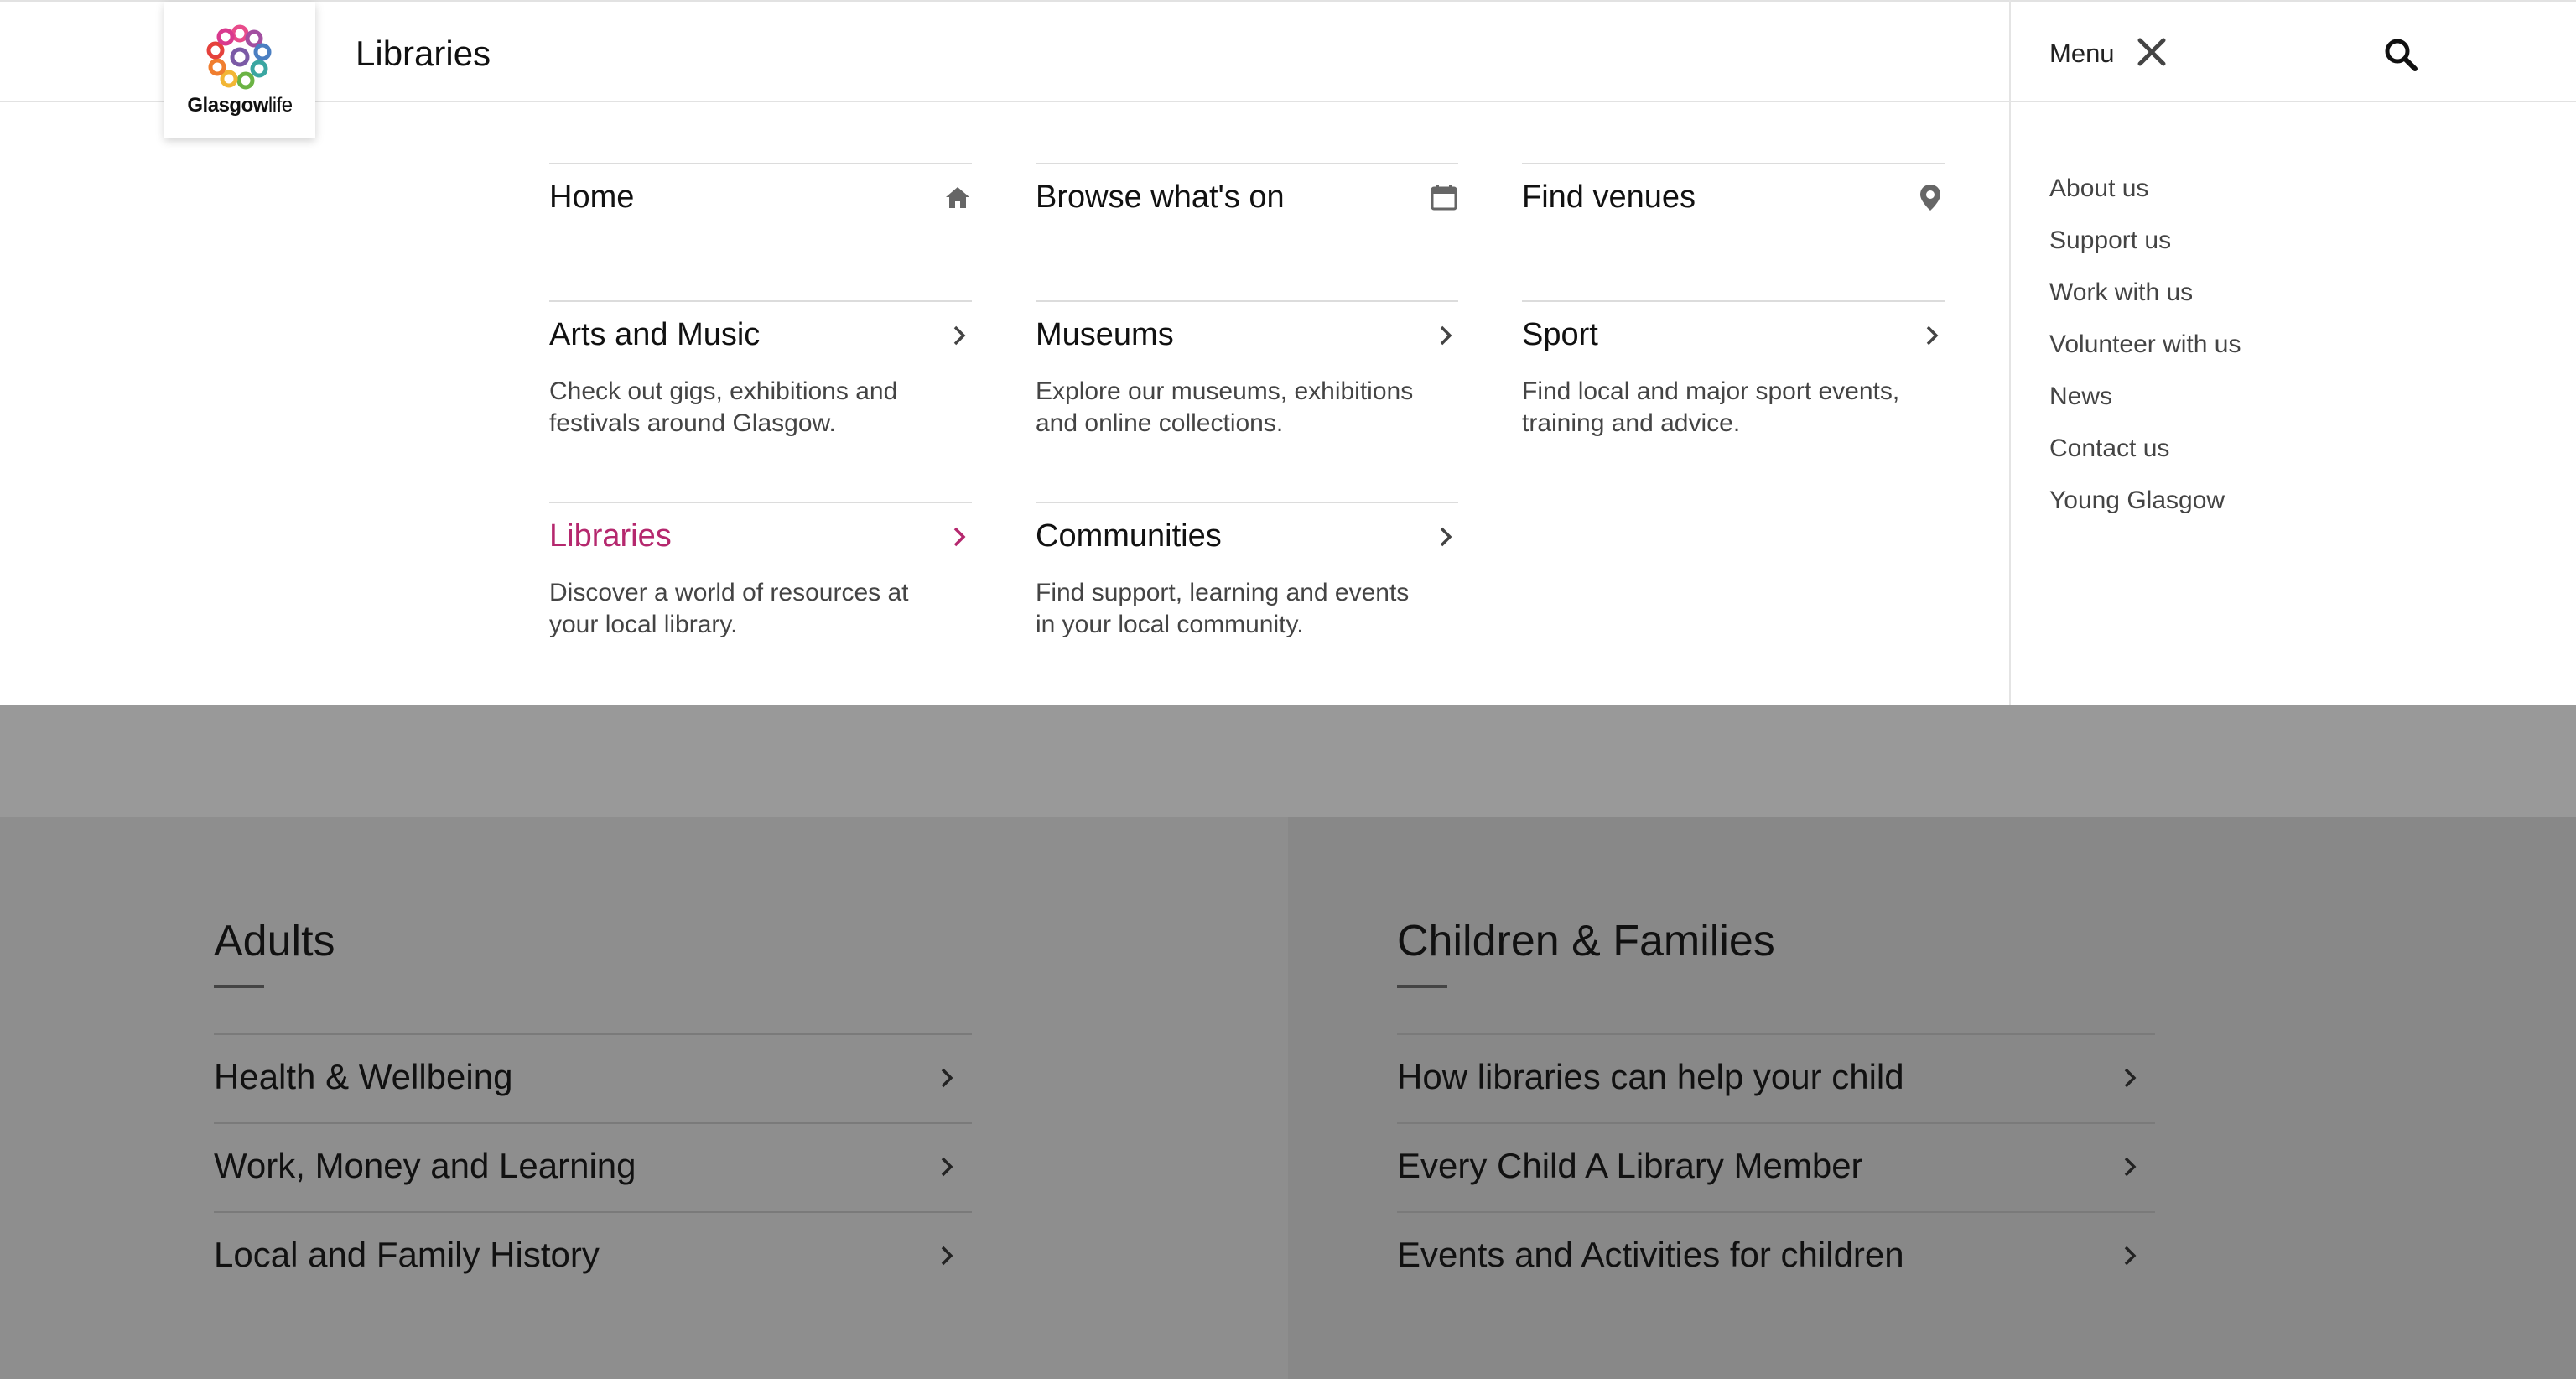  Describe the element at coordinates (2151, 52) in the screenshot. I see `close-icon` at that location.